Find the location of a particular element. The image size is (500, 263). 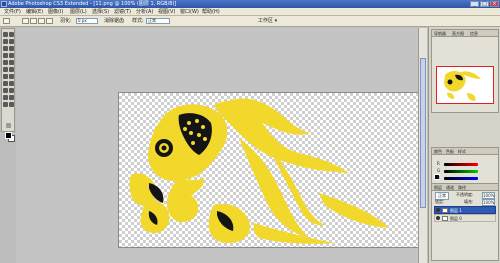

intersect-selection-icon is located at coordinates (49, 21).